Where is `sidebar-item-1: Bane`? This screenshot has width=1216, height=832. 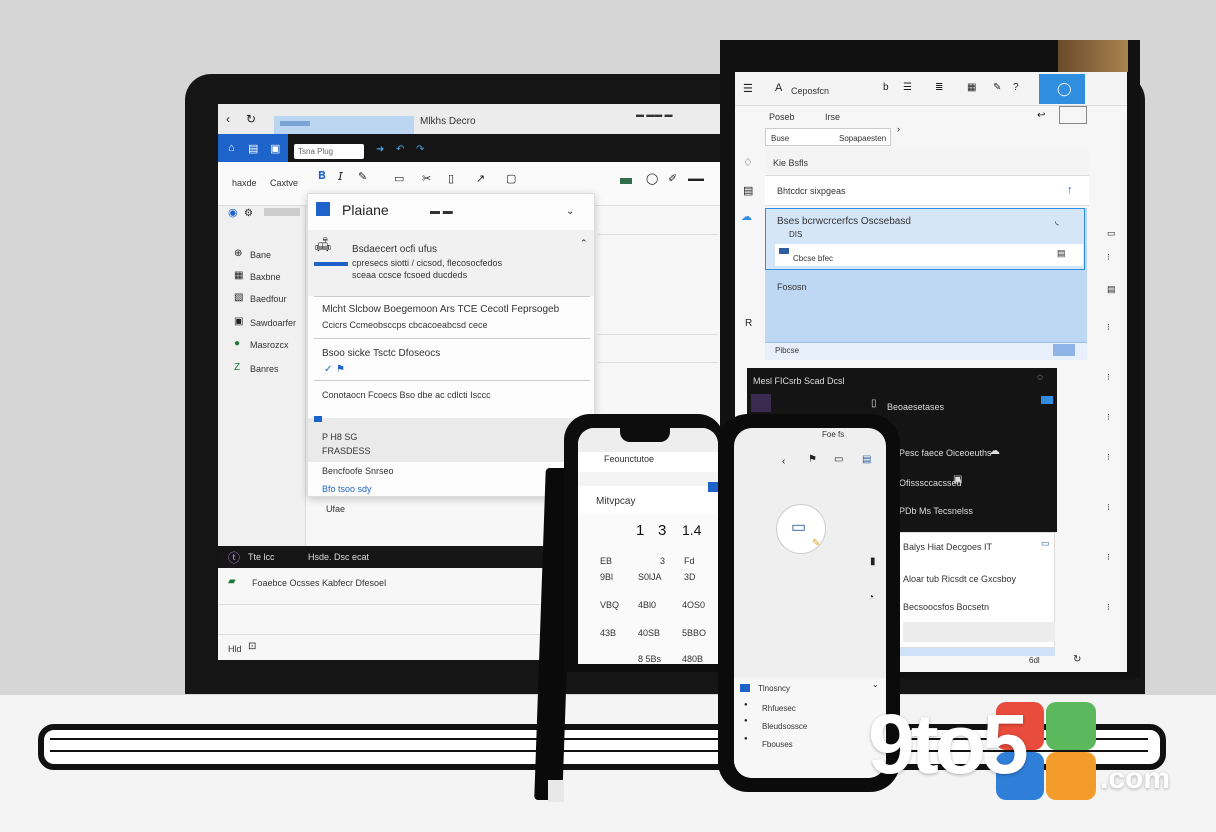 sidebar-item-1: Bane is located at coordinates (260, 255).